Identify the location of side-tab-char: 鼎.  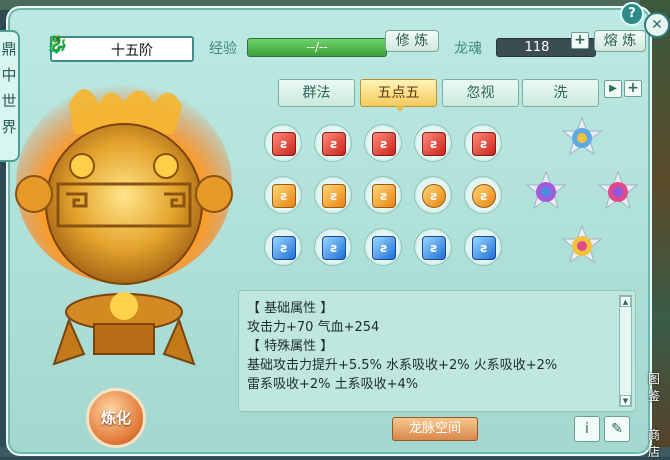
(9, 49).